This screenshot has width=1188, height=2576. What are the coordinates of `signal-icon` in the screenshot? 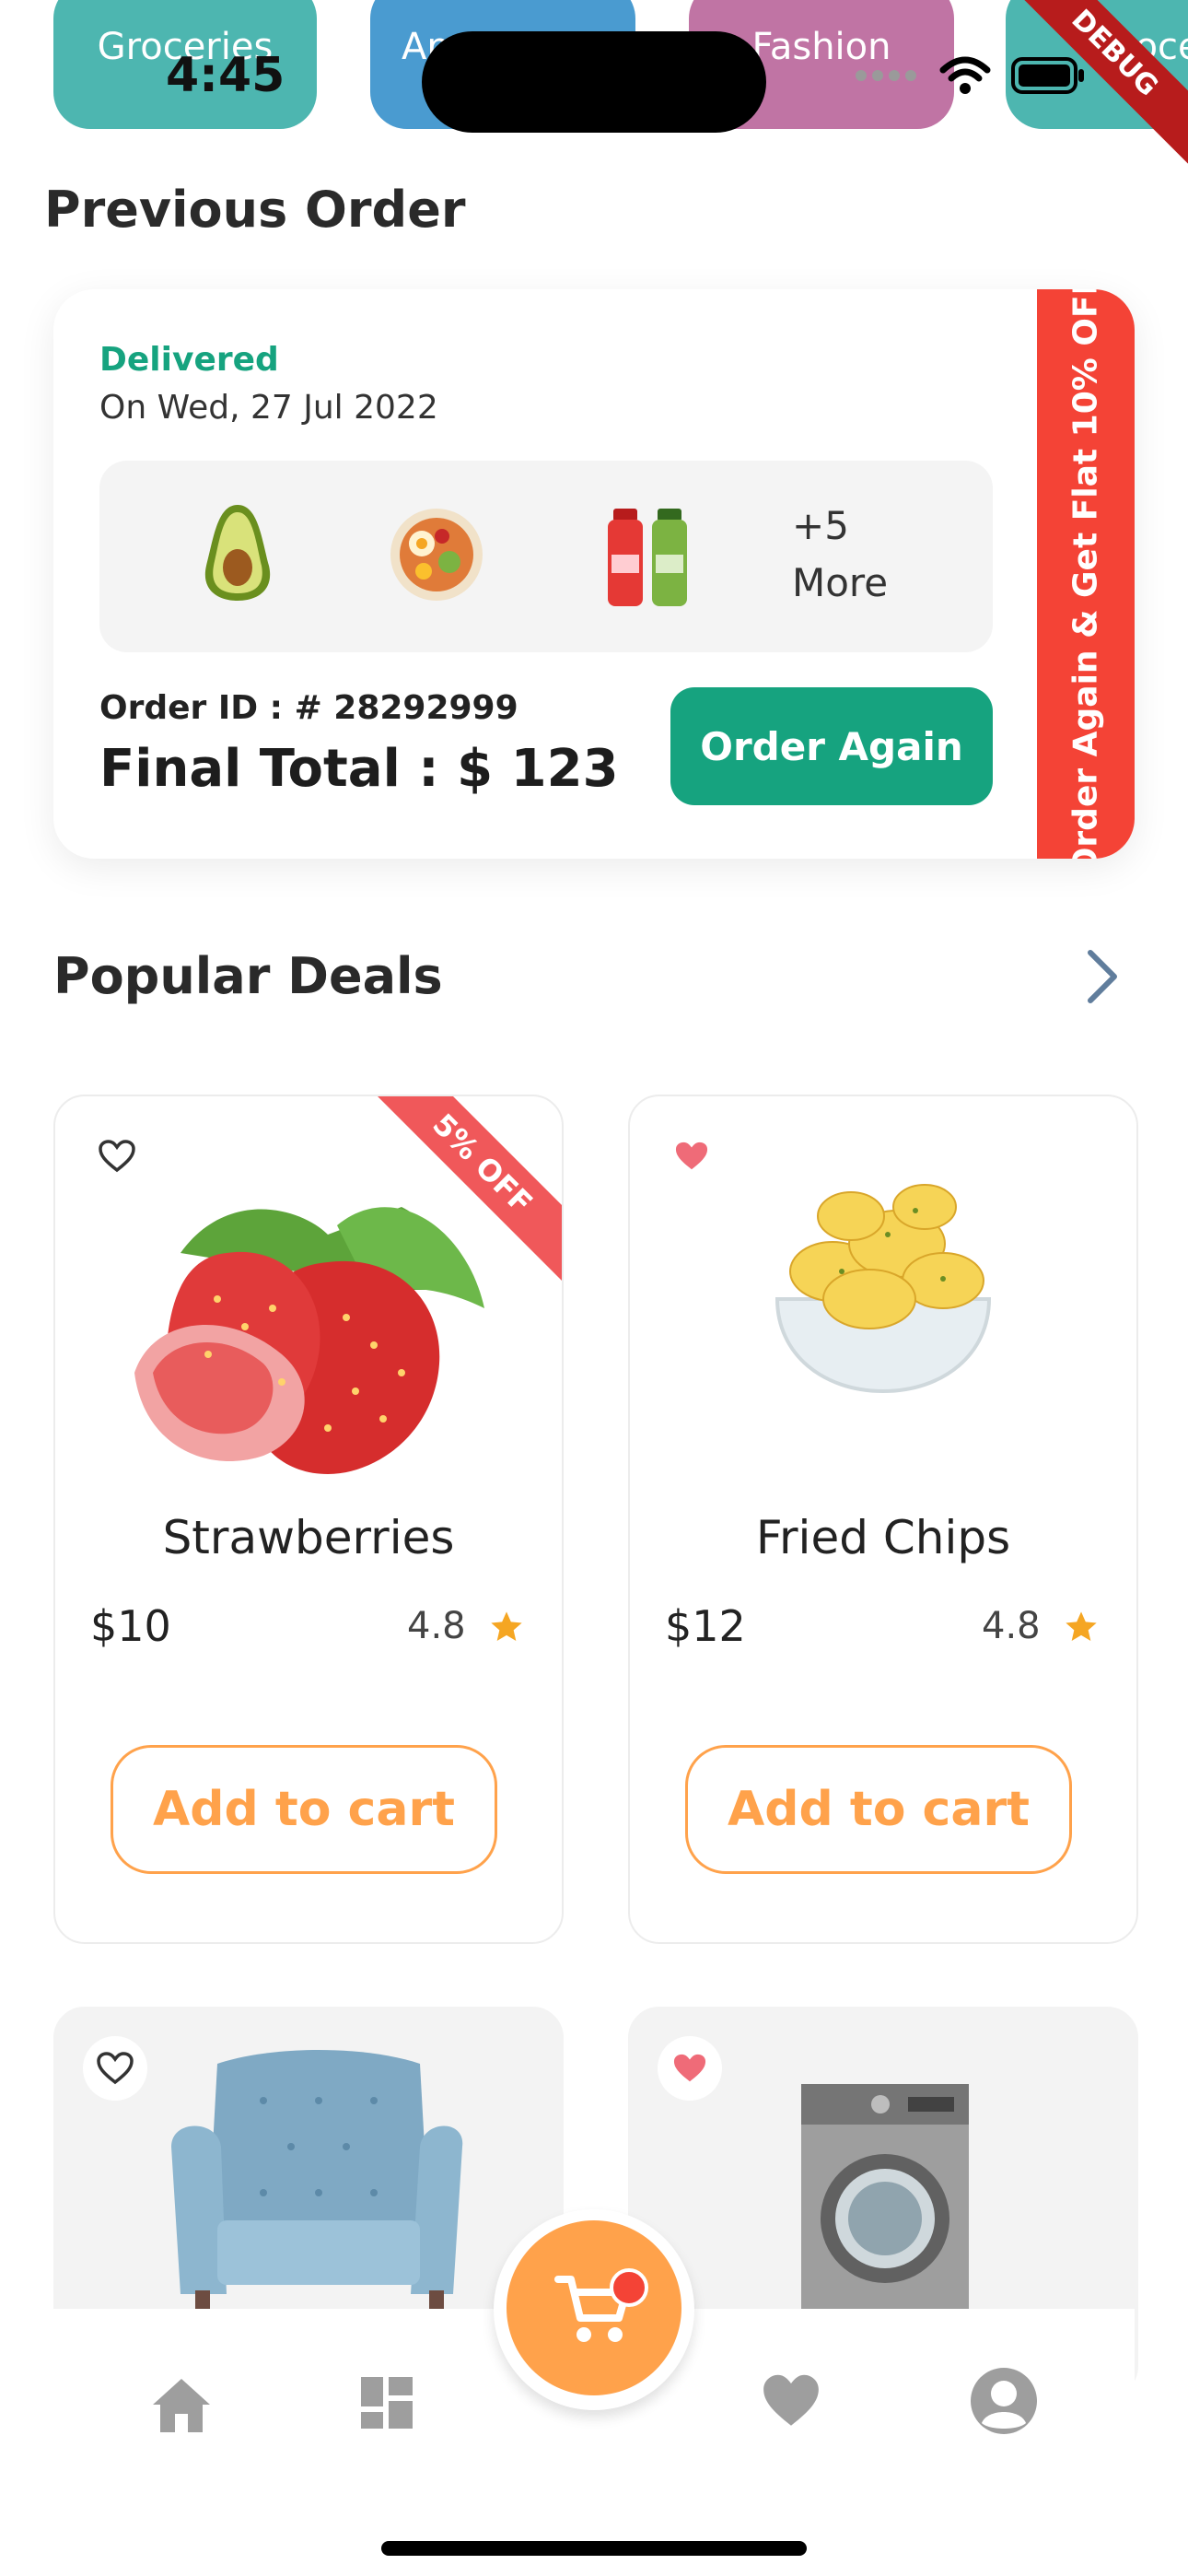 It's located at (886, 75).